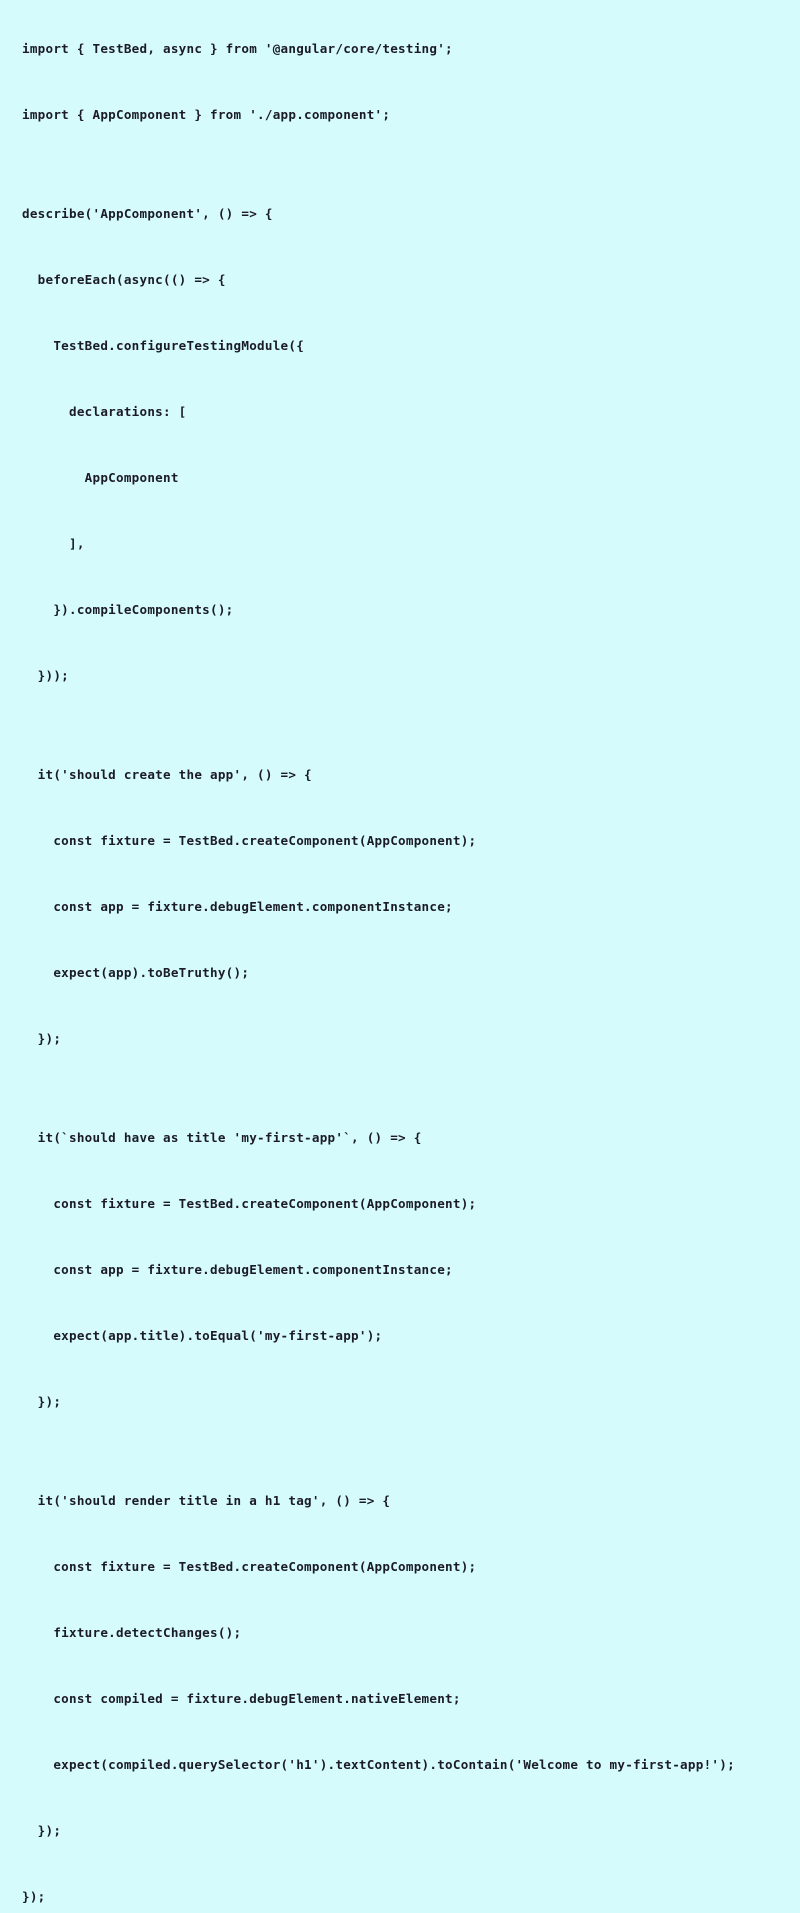  I want to click on code-line: expect(app).toBeTruthy();, so click(136, 972).